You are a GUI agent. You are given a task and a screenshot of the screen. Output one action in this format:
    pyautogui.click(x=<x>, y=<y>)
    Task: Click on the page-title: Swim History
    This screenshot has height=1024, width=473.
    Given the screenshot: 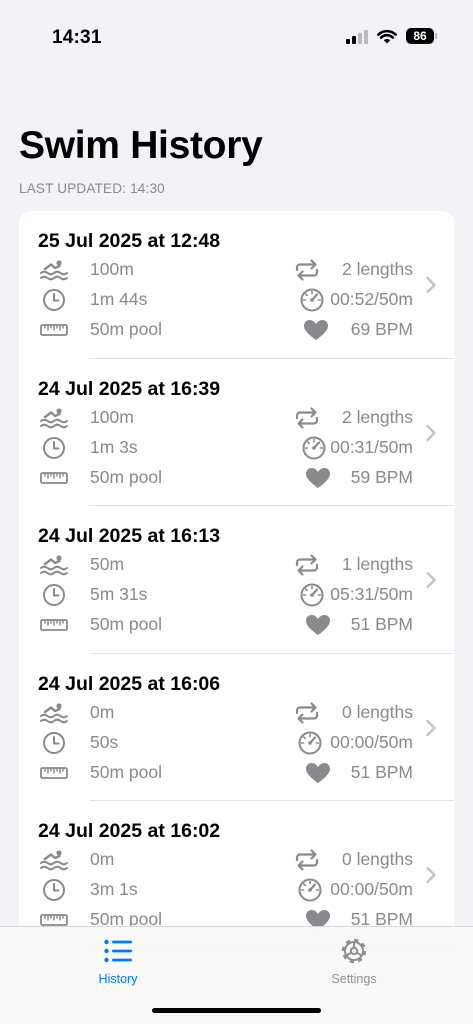 What is the action you would take?
    pyautogui.click(x=141, y=145)
    